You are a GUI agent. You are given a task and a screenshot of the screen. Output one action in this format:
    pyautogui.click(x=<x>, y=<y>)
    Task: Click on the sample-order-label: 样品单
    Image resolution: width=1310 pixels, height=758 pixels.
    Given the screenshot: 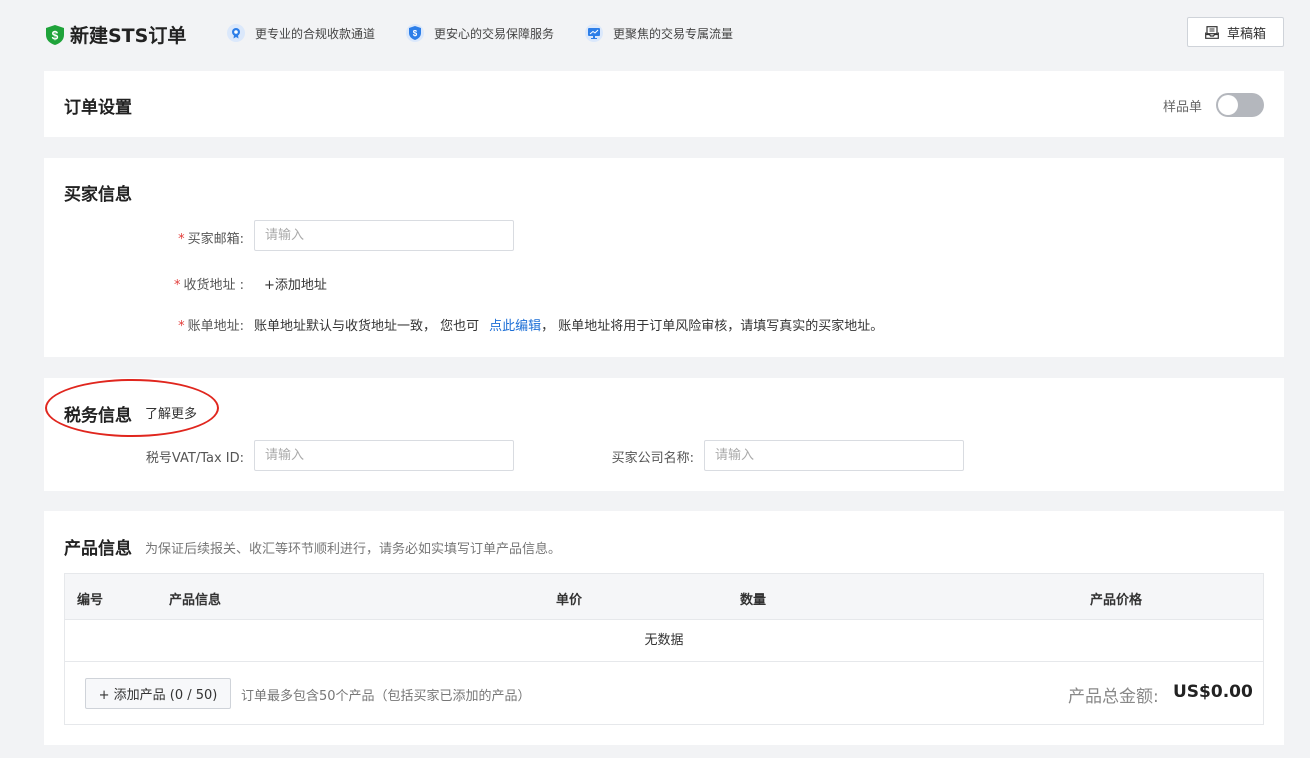 What is the action you would take?
    pyautogui.click(x=1183, y=107)
    